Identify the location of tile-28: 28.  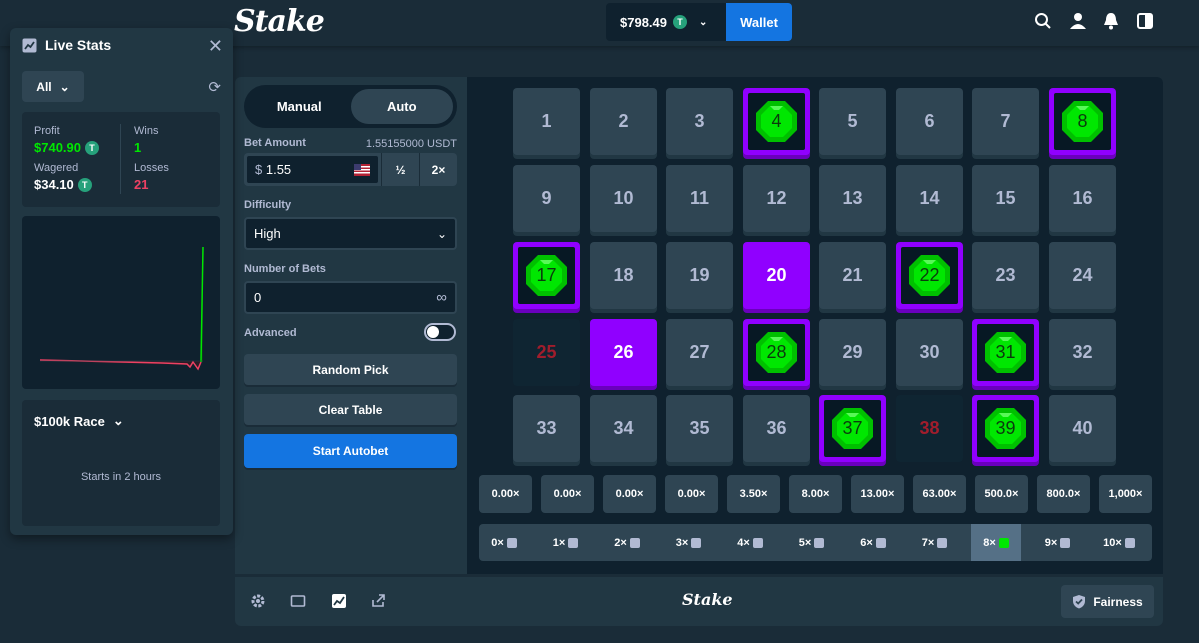
(776, 352).